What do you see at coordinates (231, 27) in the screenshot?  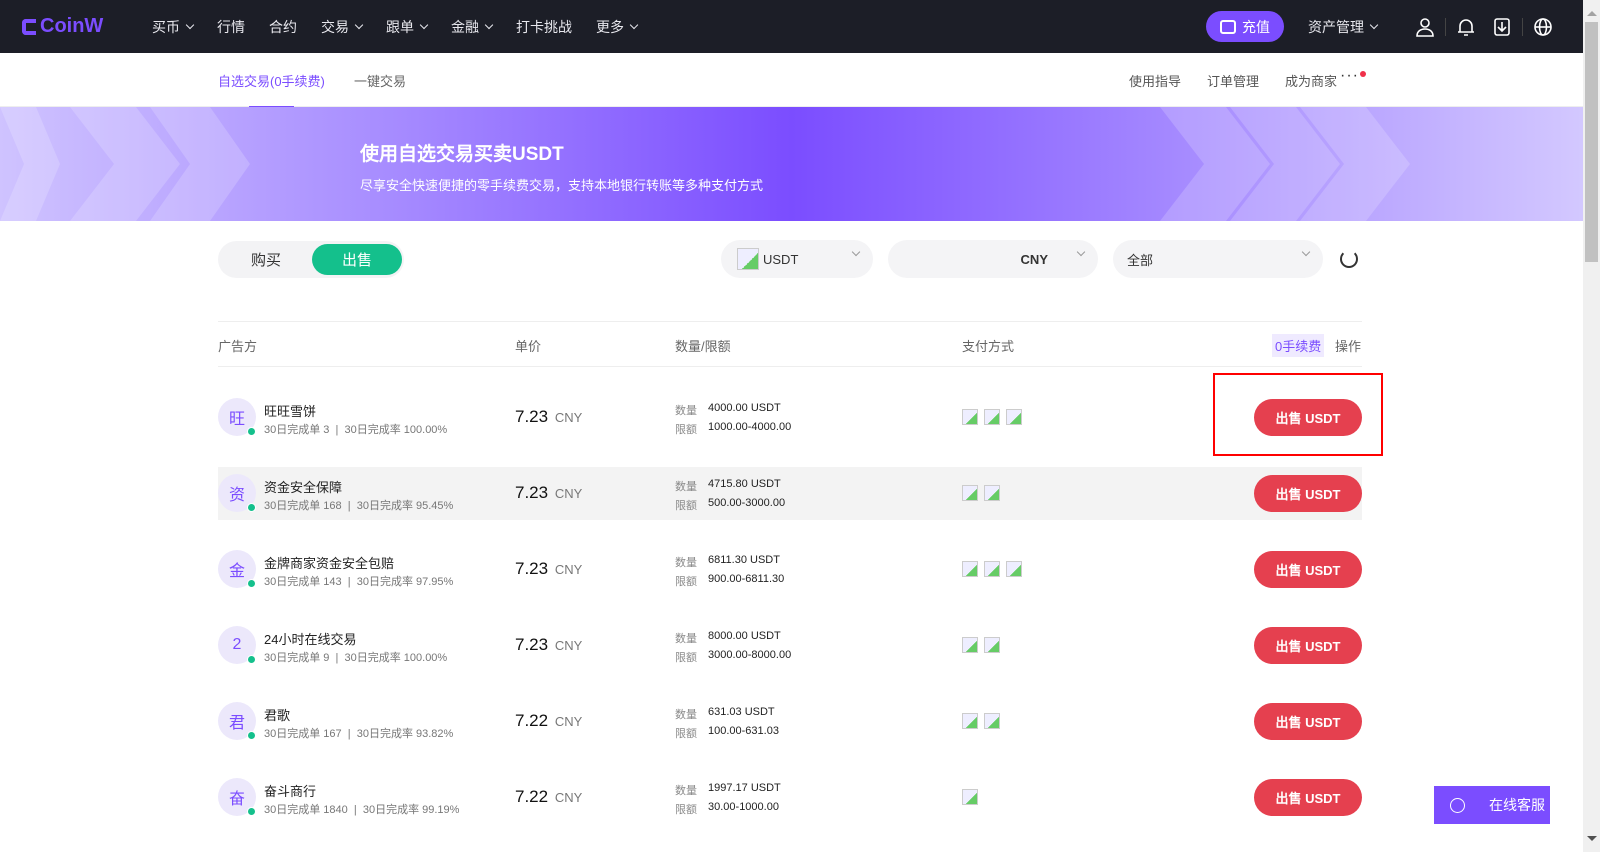 I see `nav-item: 行情` at bounding box center [231, 27].